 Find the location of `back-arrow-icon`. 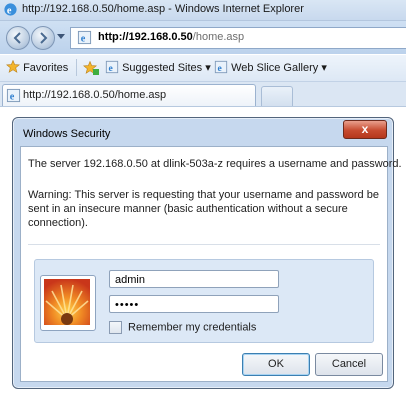

back-arrow-icon is located at coordinates (17, 38).